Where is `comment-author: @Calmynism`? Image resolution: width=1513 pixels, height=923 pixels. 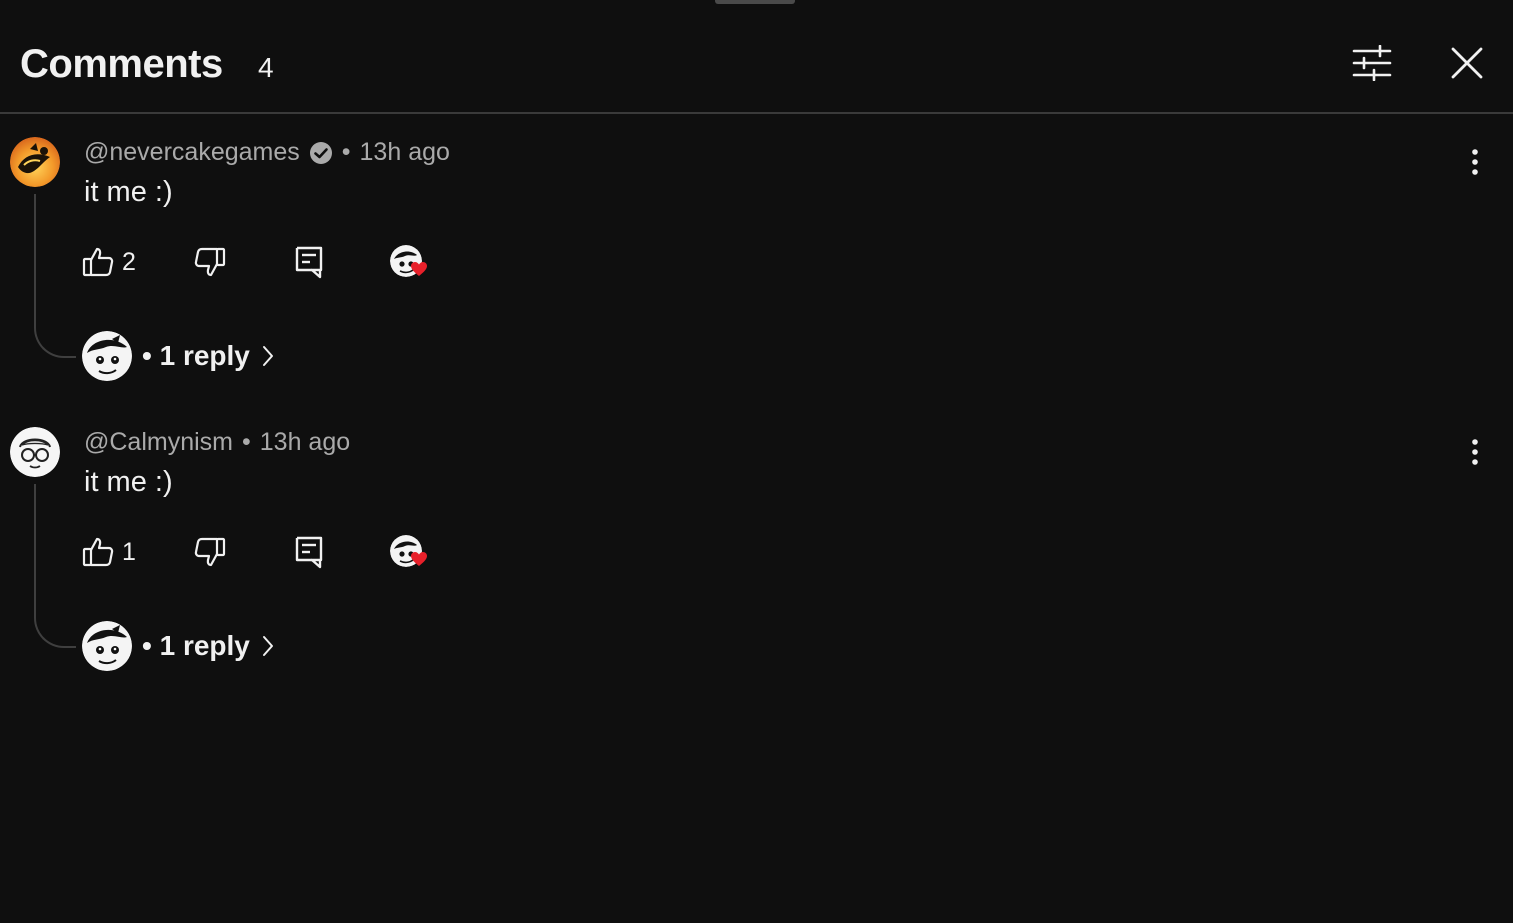
comment-author: @Calmynism is located at coordinates (158, 442).